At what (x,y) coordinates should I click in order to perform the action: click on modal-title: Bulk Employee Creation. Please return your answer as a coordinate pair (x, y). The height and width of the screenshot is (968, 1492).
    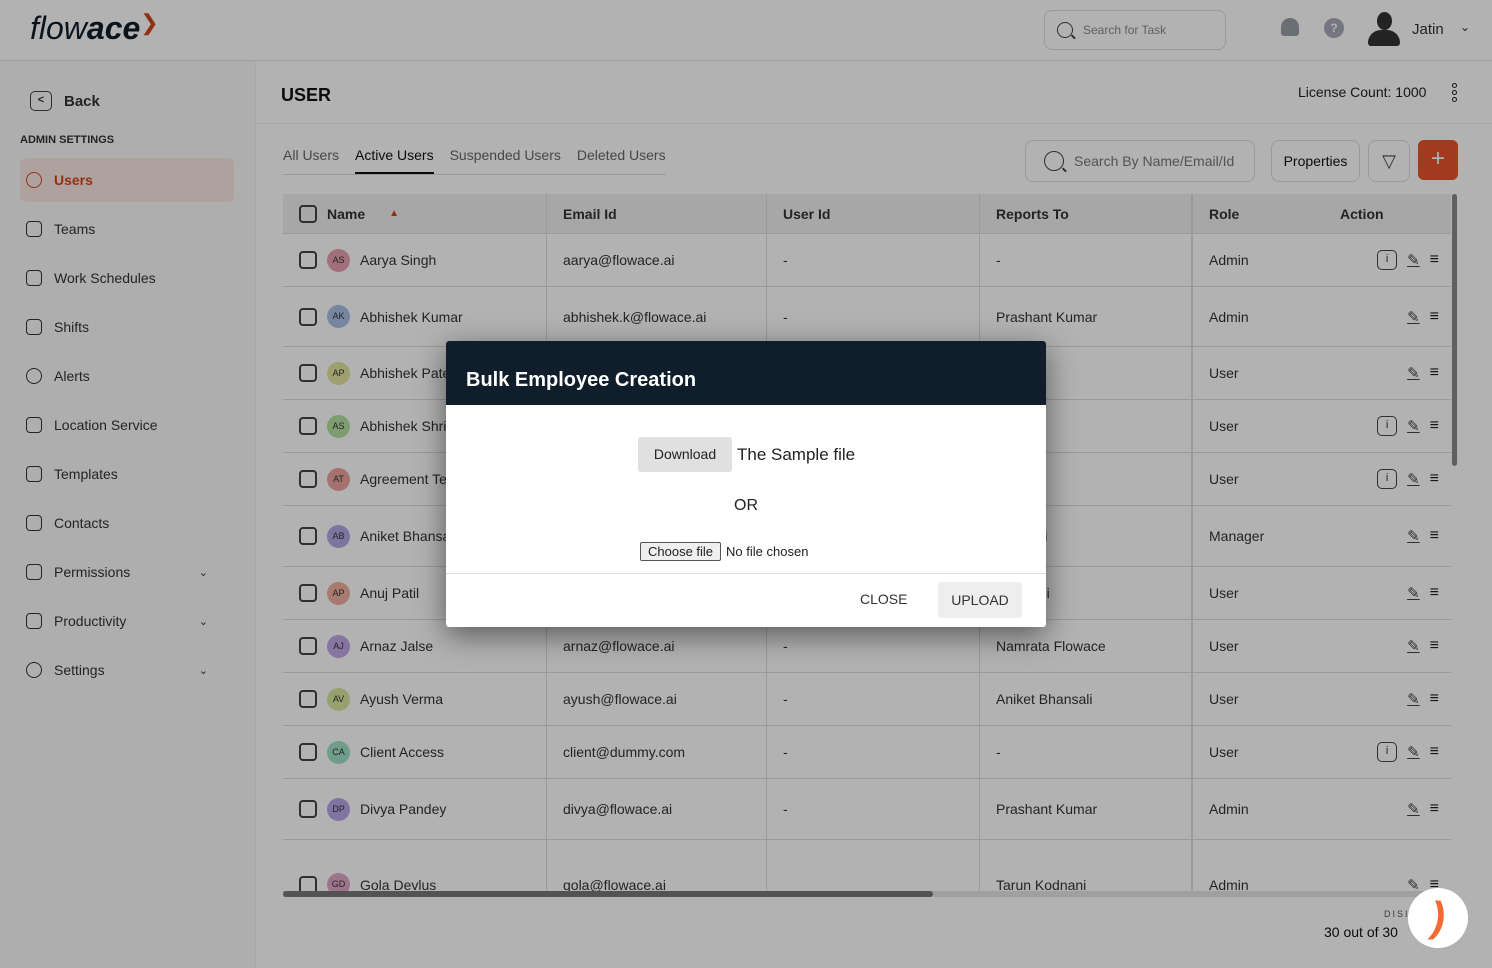
    Looking at the image, I should click on (746, 373).